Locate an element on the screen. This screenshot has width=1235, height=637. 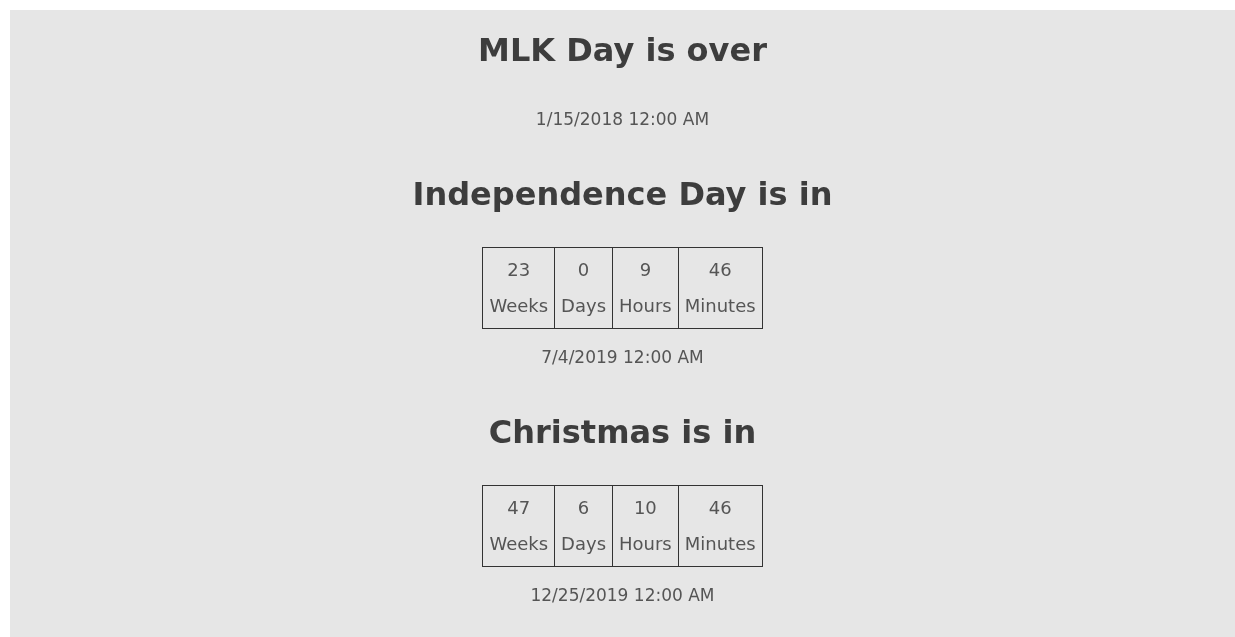
countdown-value: 6 is located at coordinates (583, 508).